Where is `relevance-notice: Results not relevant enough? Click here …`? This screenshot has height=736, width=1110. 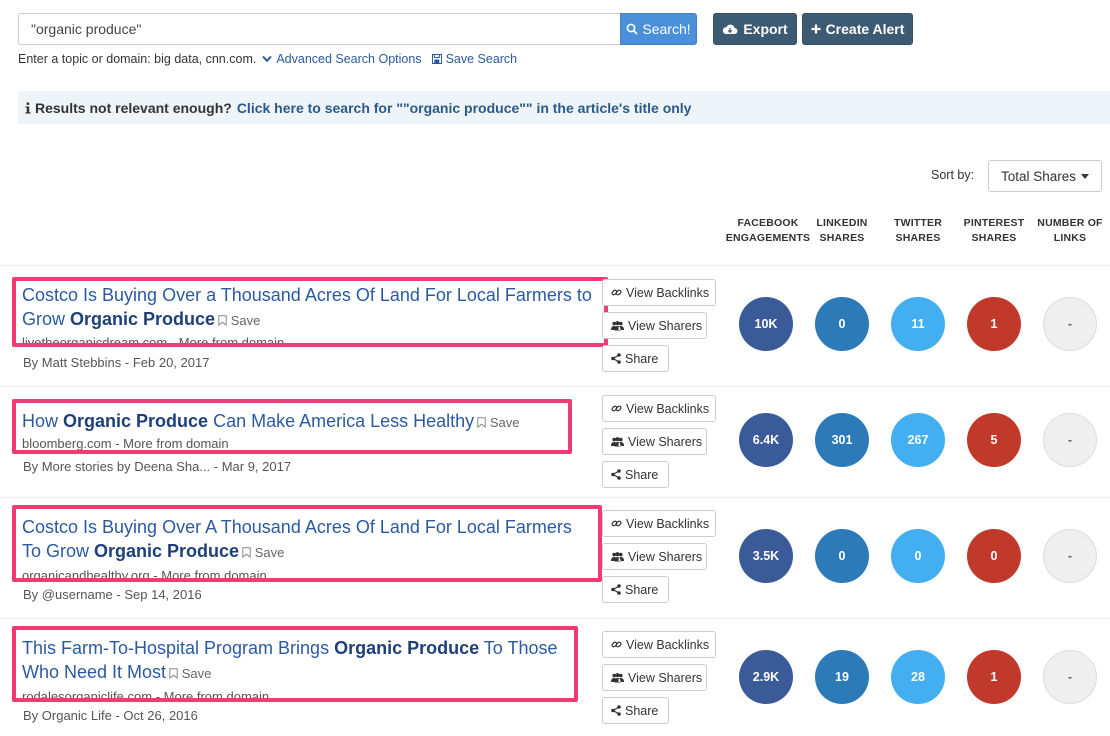
relevance-notice: Results not relevant enough? Click here … is located at coordinates (564, 107).